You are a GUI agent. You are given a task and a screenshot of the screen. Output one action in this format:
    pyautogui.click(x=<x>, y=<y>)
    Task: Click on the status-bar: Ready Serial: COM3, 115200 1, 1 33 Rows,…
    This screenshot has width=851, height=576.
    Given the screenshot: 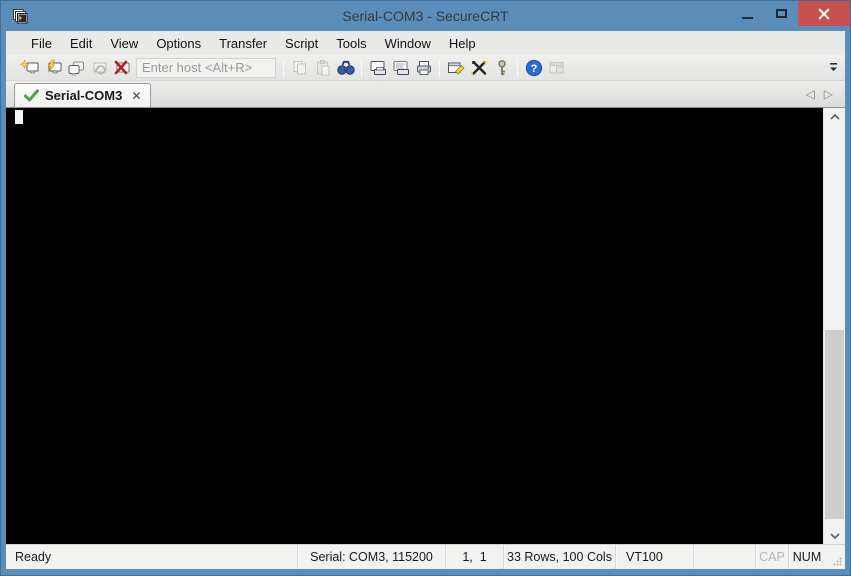 What is the action you would take?
    pyautogui.click(x=425, y=556)
    